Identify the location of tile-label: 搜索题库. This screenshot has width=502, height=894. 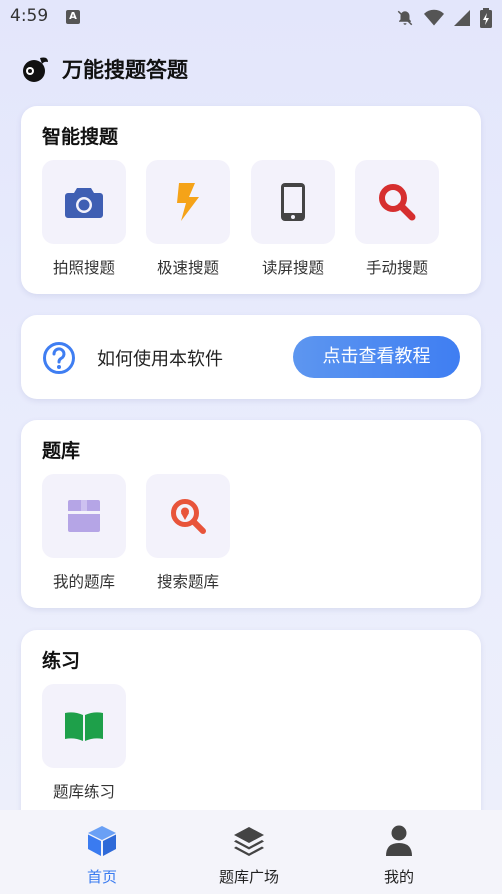
(187, 582).